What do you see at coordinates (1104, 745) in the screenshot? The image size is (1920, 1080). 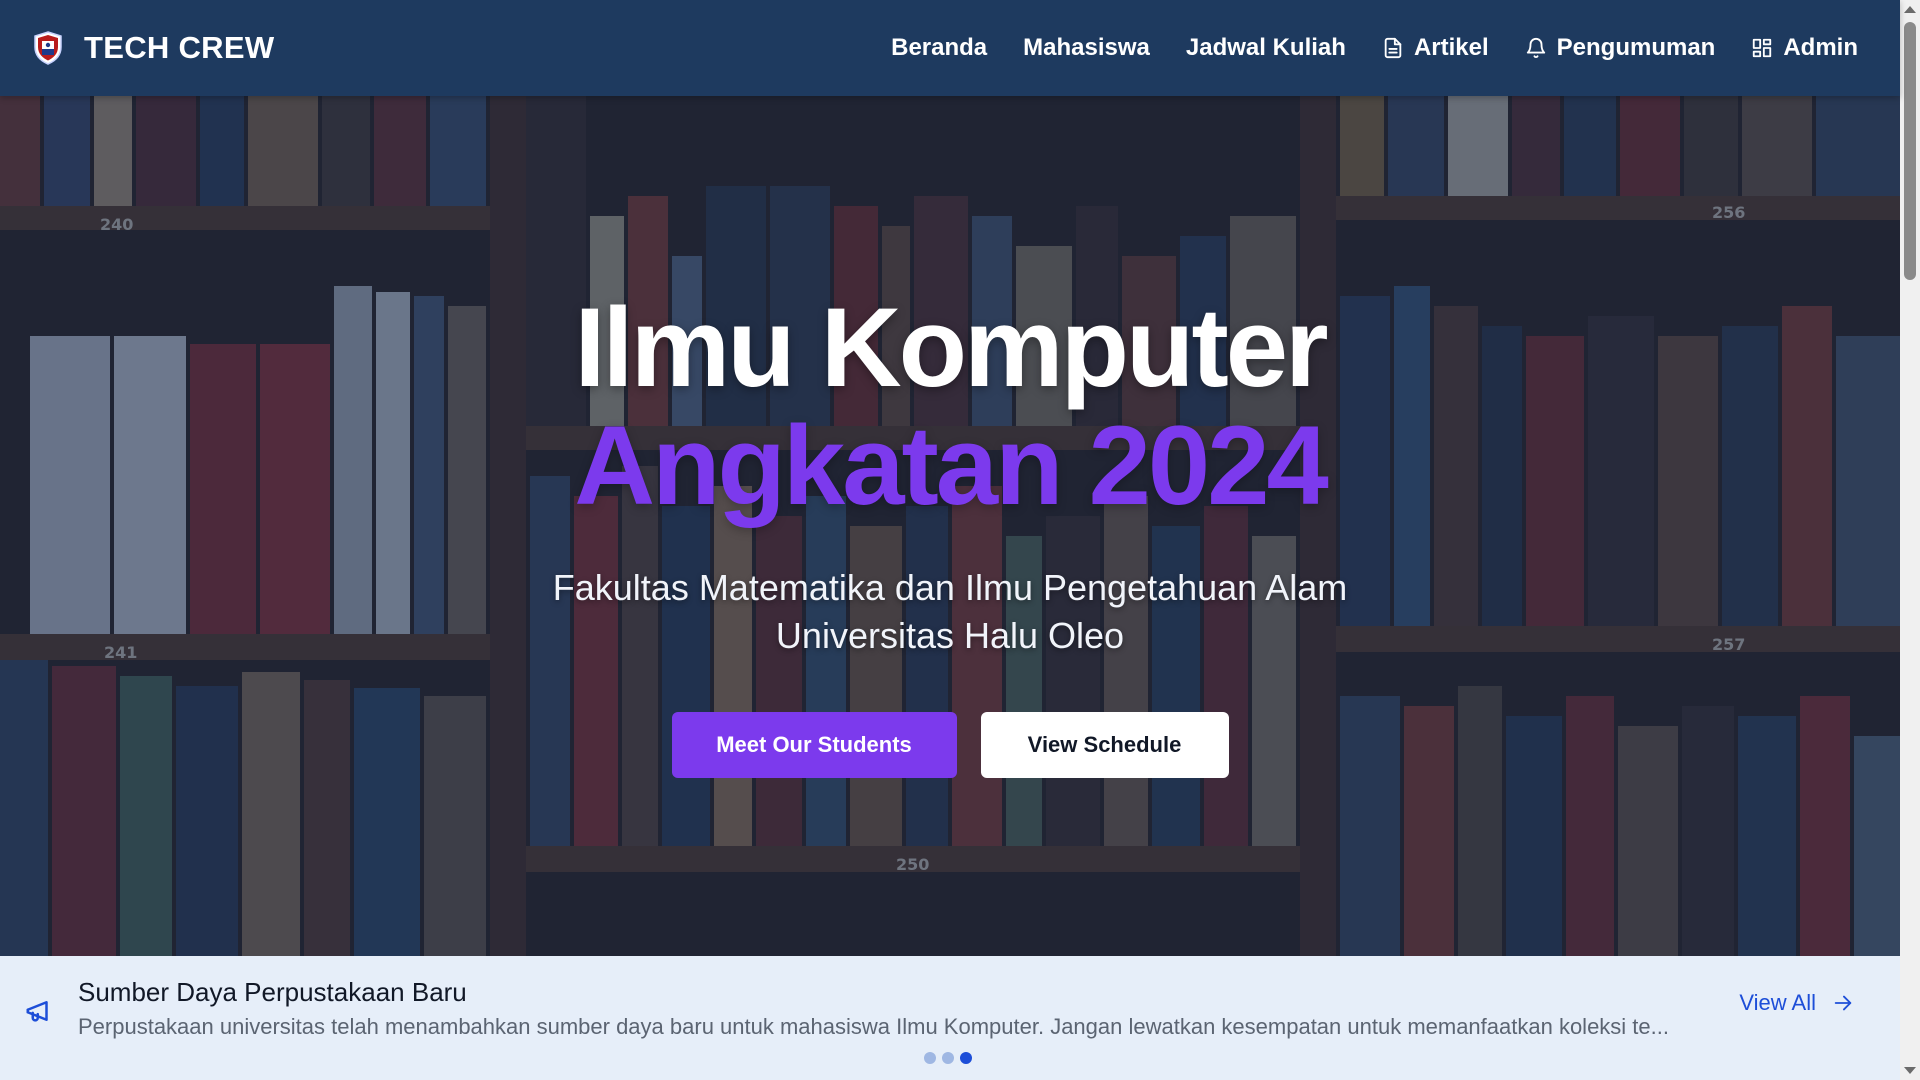 I see `view-schedule-button: View Schedule` at bounding box center [1104, 745].